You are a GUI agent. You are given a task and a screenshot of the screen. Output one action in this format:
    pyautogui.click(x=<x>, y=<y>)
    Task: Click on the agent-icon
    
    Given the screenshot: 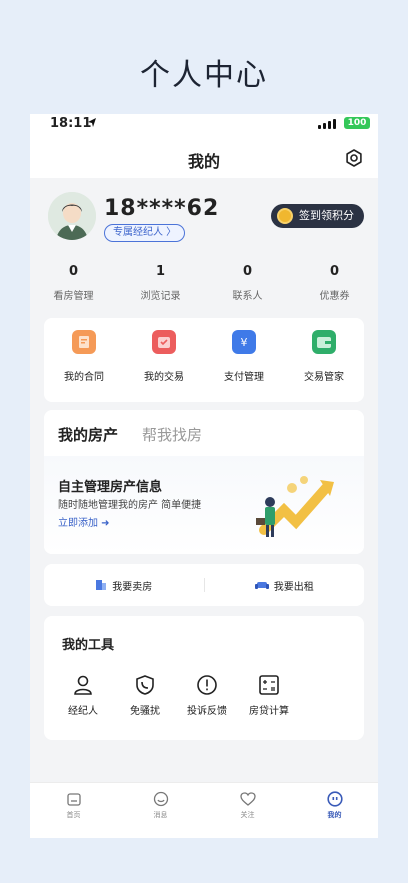 What is the action you would take?
    pyautogui.click(x=83, y=685)
    